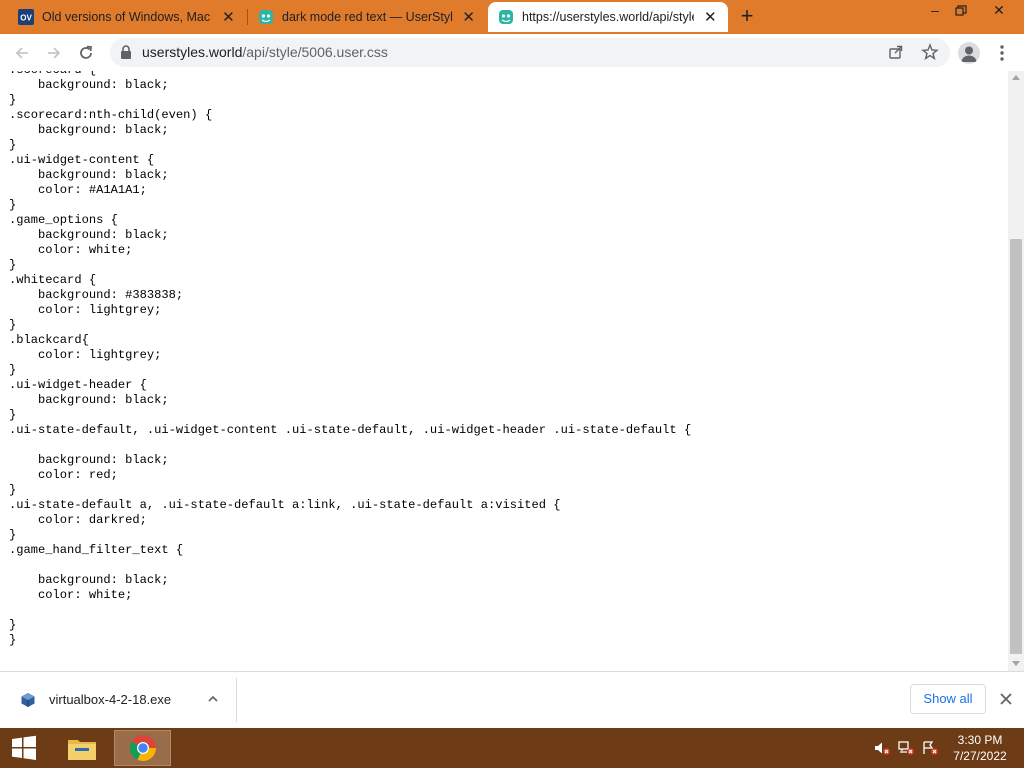 This screenshot has height=768, width=1024. What do you see at coordinates (999, 11) in the screenshot?
I see `window-close-icon: ✕` at bounding box center [999, 11].